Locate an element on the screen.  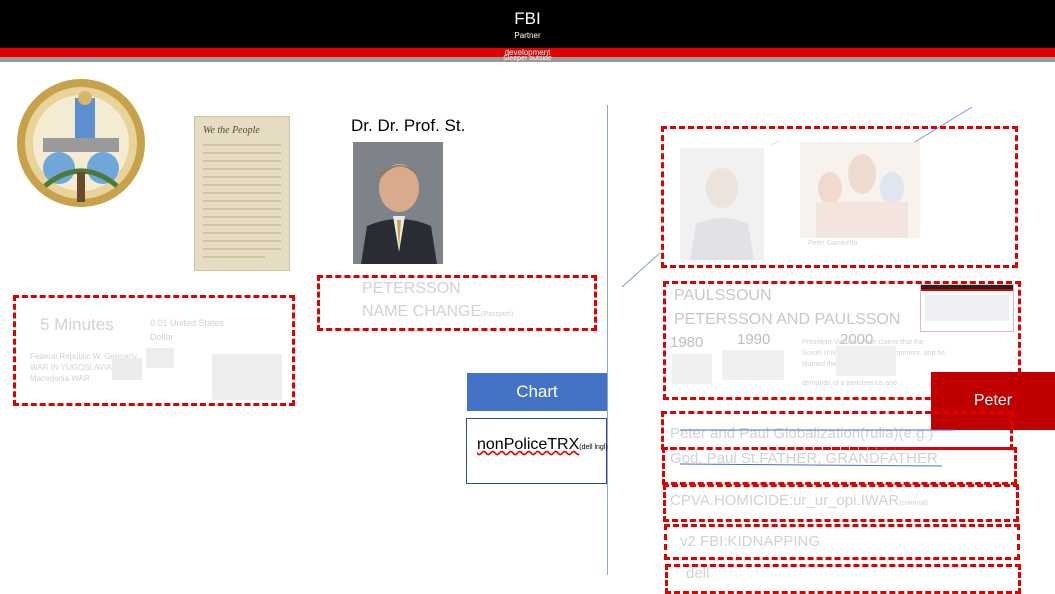
document-image: We the People is located at coordinates (242, 193).